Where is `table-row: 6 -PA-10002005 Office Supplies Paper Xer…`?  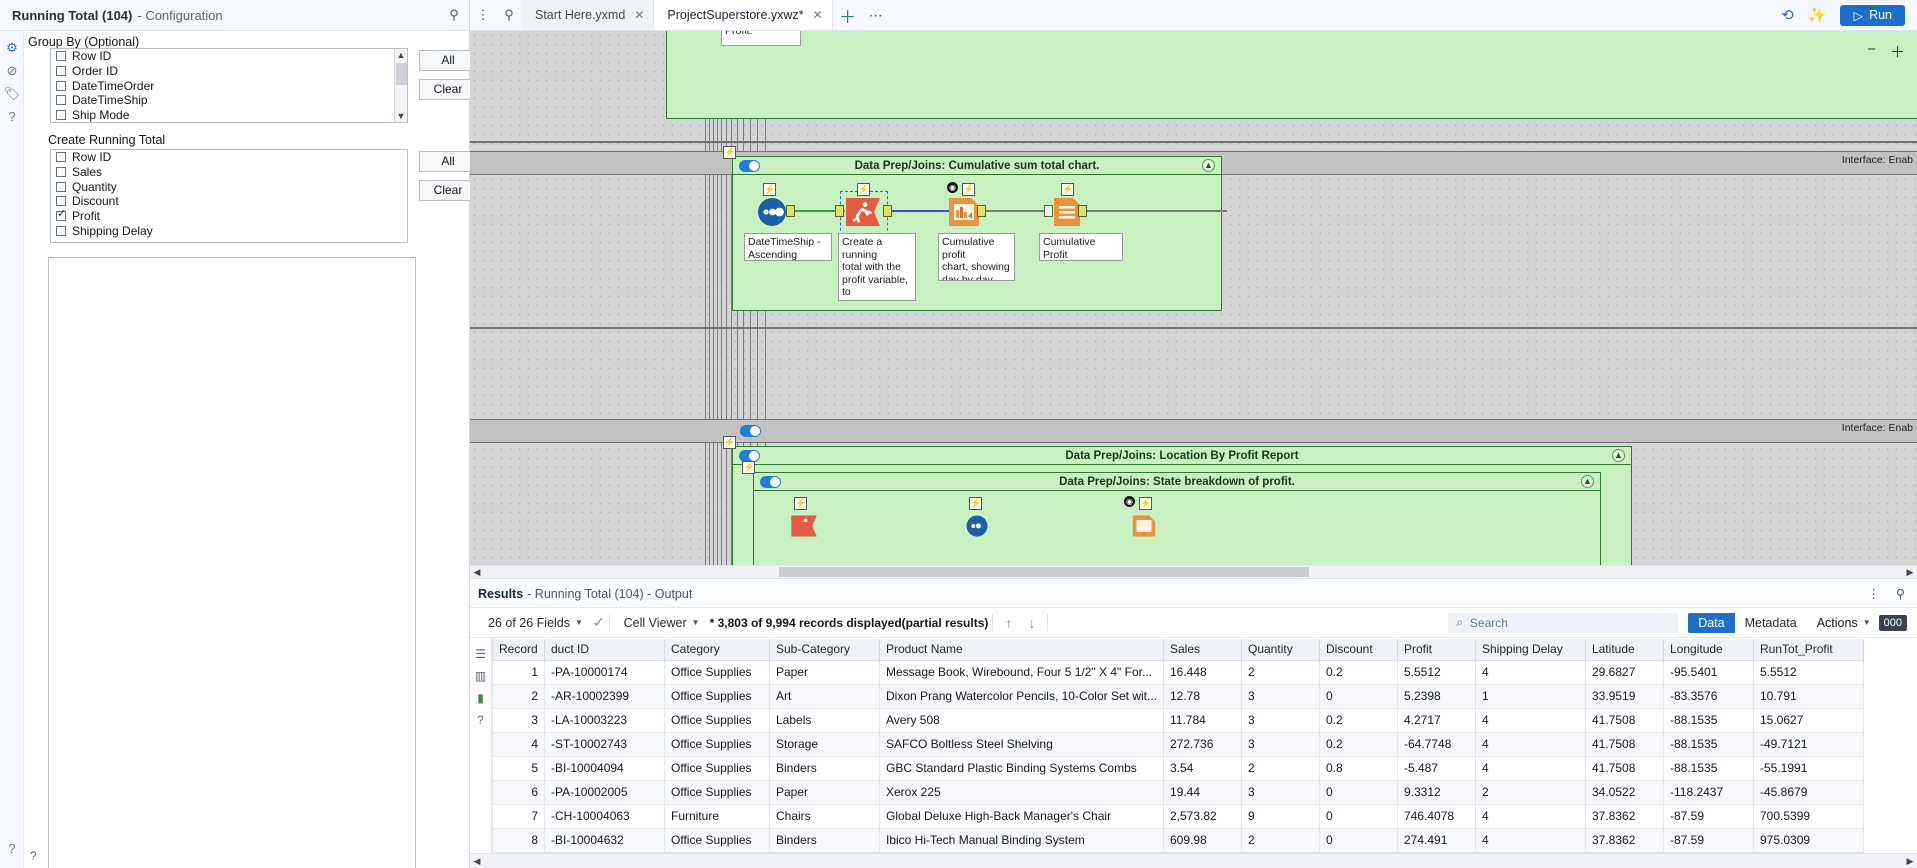 table-row: 6 -PA-10002005 Office Supplies Paper Xer… is located at coordinates (1178, 792).